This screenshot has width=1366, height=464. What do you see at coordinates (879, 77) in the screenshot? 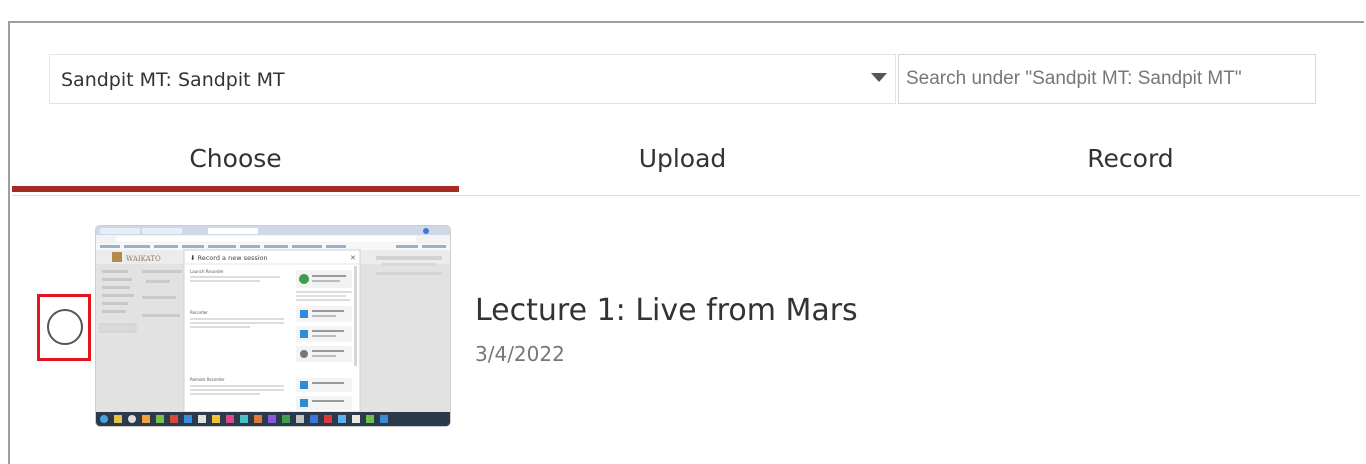
I see `chevron-down-icon` at bounding box center [879, 77].